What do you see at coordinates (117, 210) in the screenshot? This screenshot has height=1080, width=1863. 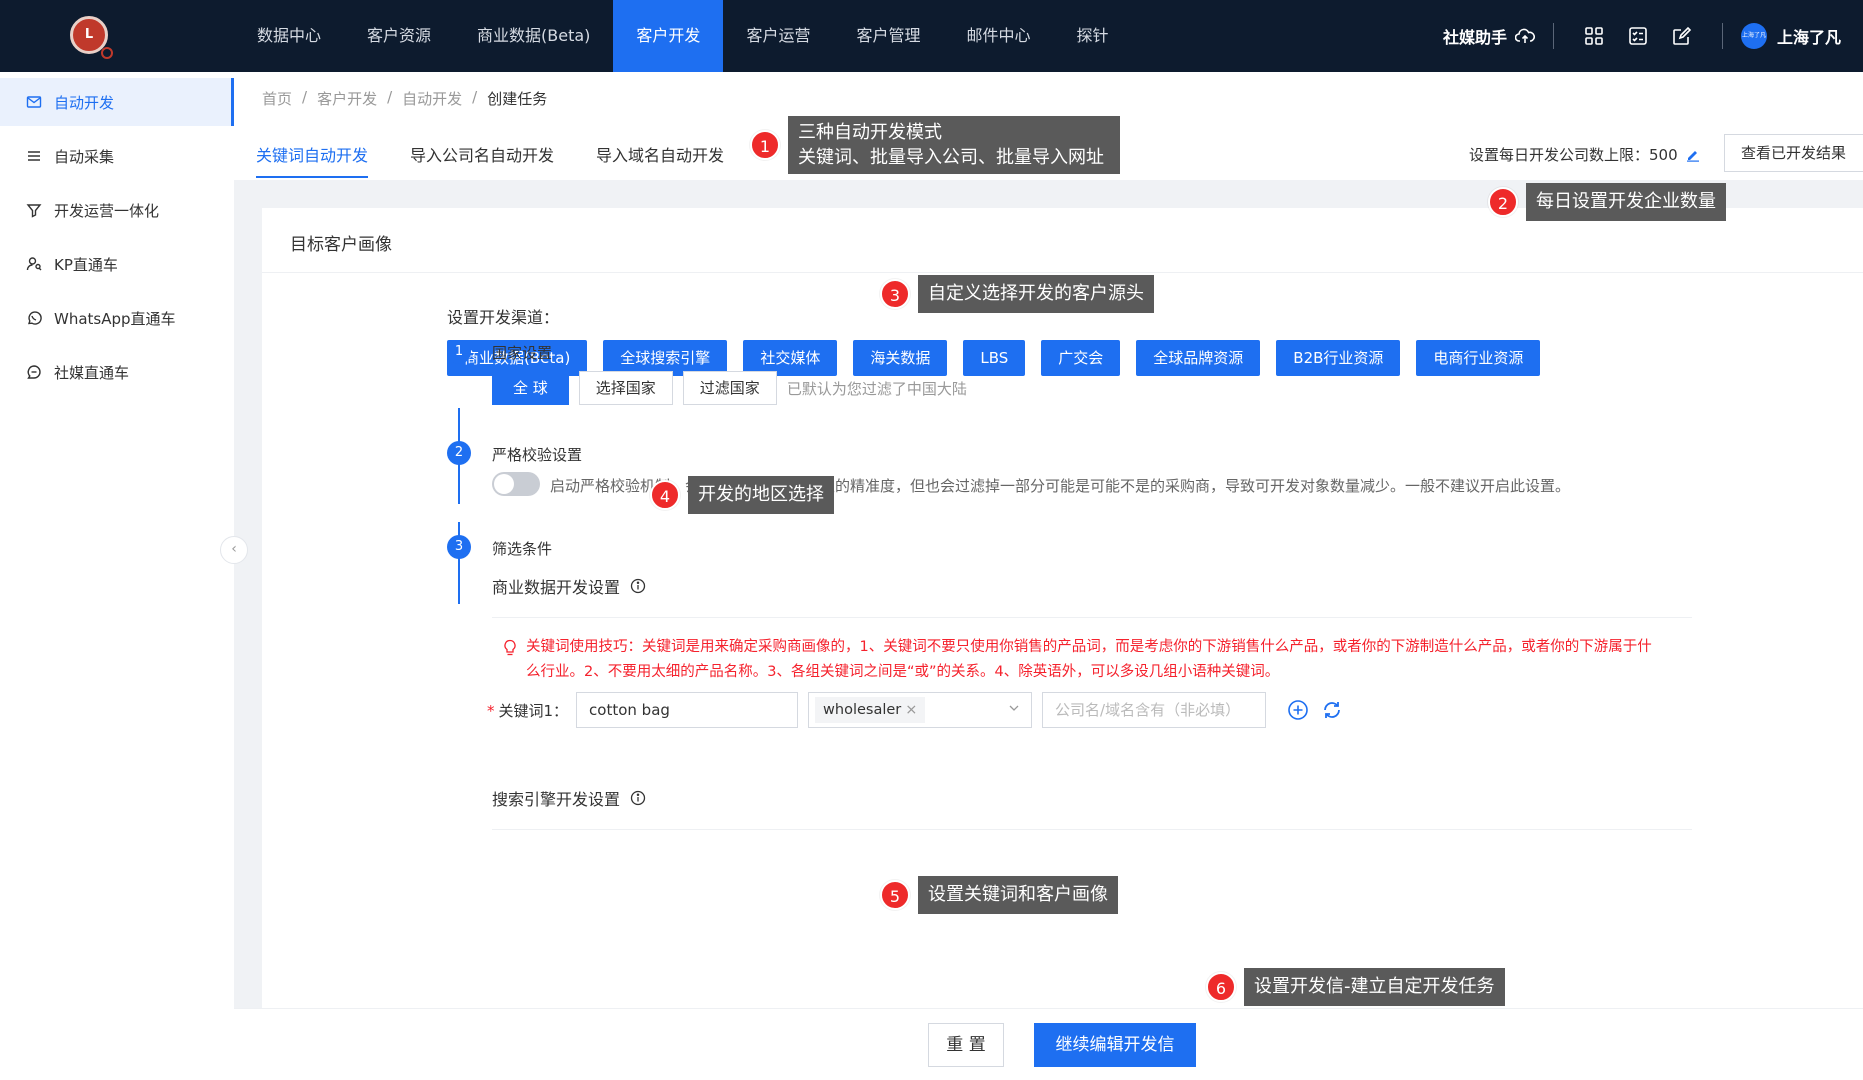 I see `sidebar-item-dev-ops: 开发运营一体化` at bounding box center [117, 210].